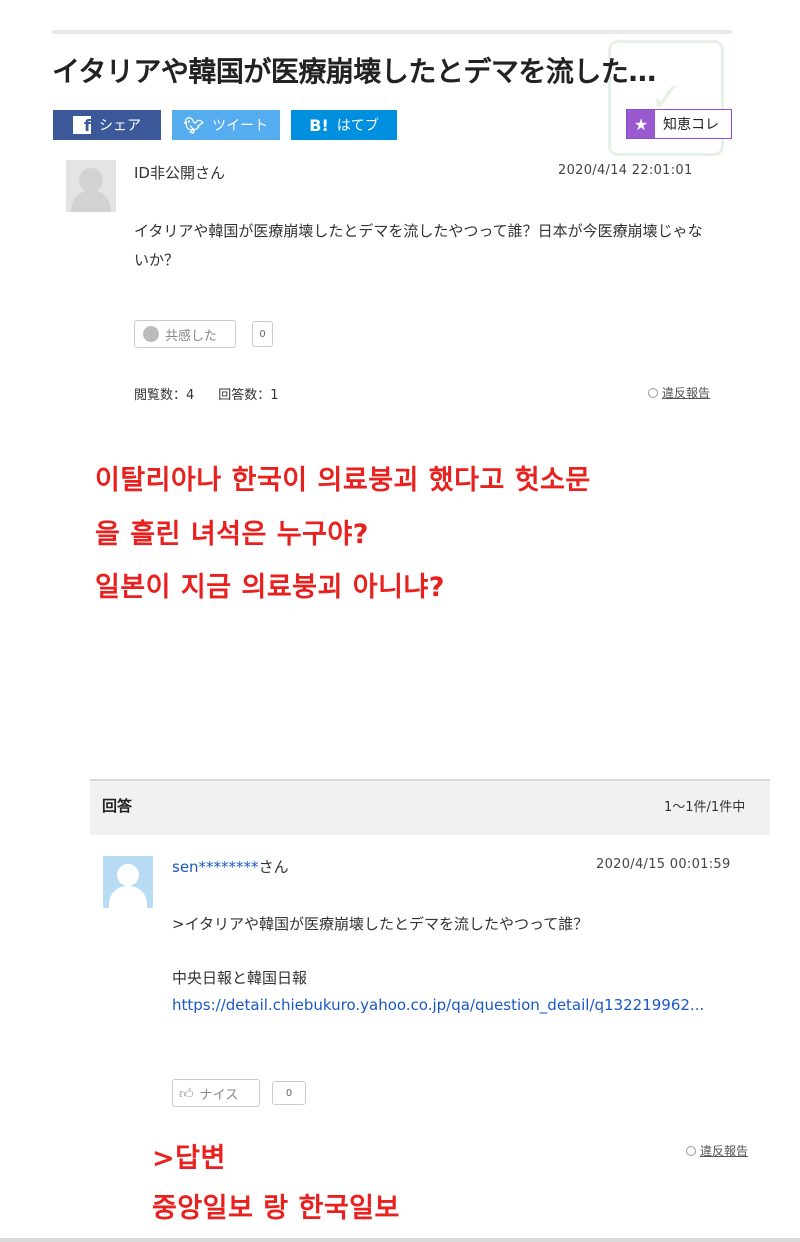 Image resolution: width=800 pixels, height=1242 pixels. I want to click on nice-button: 👍︎ ナイス, so click(216, 1093).